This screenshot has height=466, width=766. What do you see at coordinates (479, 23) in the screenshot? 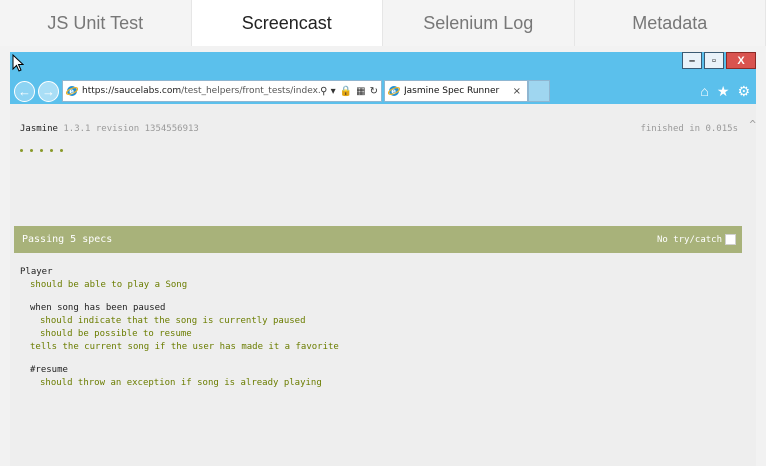
I see `tab-selenium-log: Selenium Log` at bounding box center [479, 23].